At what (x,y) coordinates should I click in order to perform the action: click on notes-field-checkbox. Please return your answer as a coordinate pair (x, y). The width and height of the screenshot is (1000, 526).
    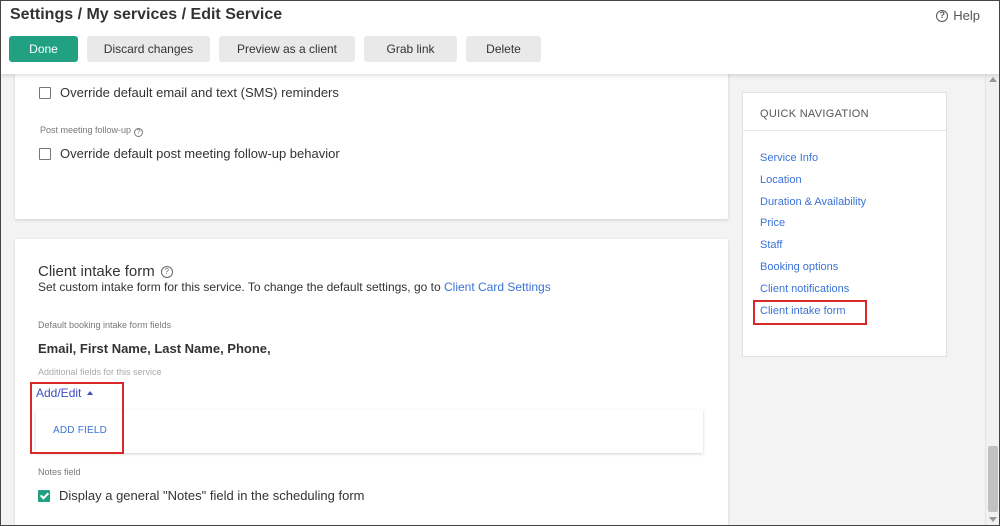
    Looking at the image, I should click on (44, 495).